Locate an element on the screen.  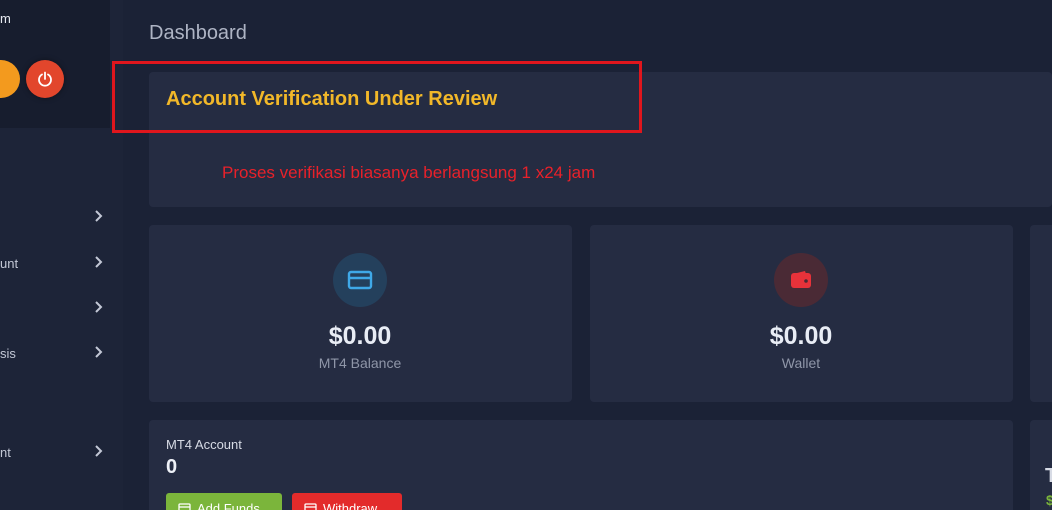
mt4-balance-label: MT4 Balance is located at coordinates (360, 363).